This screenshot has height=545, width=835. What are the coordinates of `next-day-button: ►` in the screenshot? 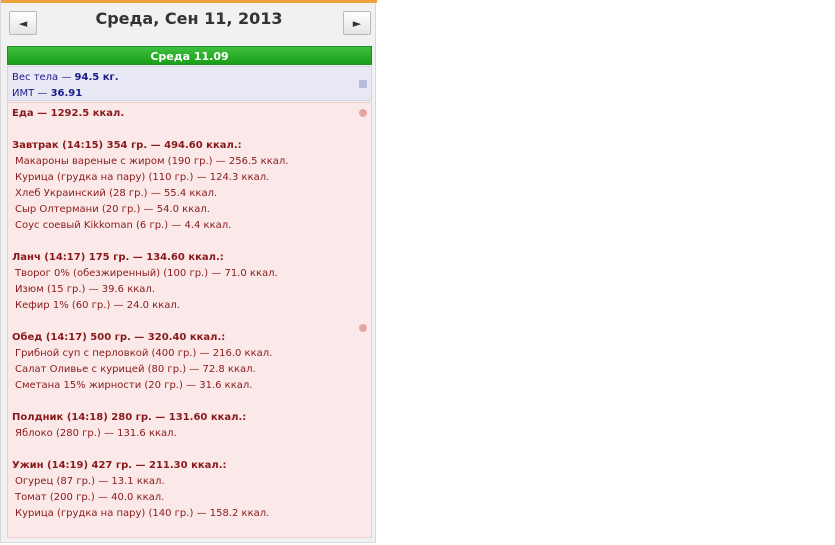 It's located at (357, 23).